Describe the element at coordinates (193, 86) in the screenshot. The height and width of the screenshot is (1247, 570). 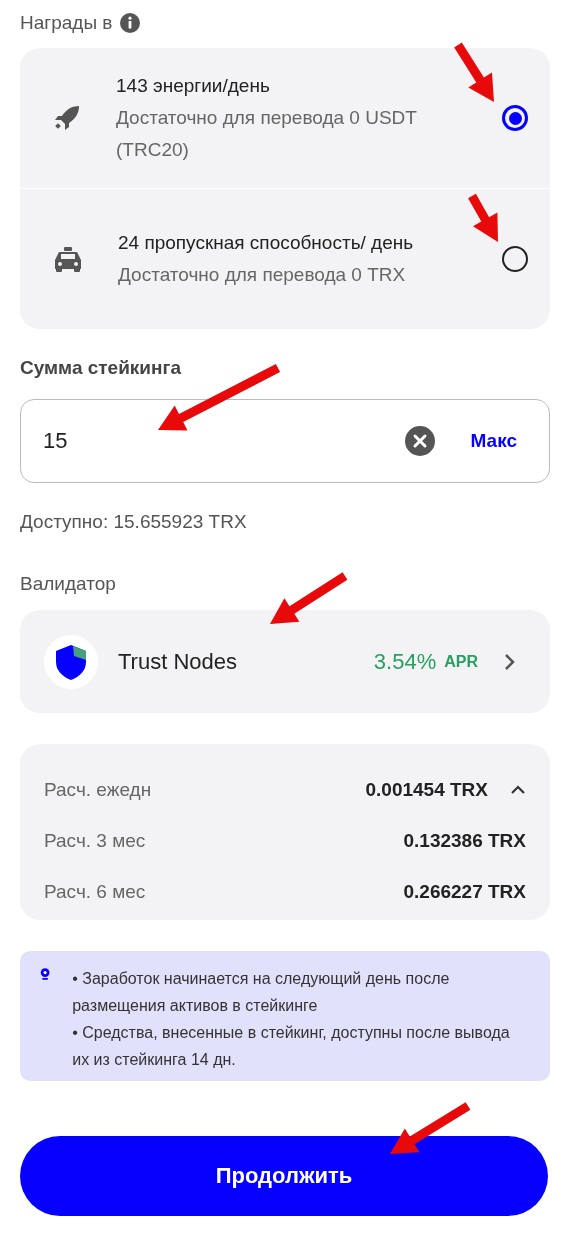
I see `option-title: 143 энергии/день` at that location.